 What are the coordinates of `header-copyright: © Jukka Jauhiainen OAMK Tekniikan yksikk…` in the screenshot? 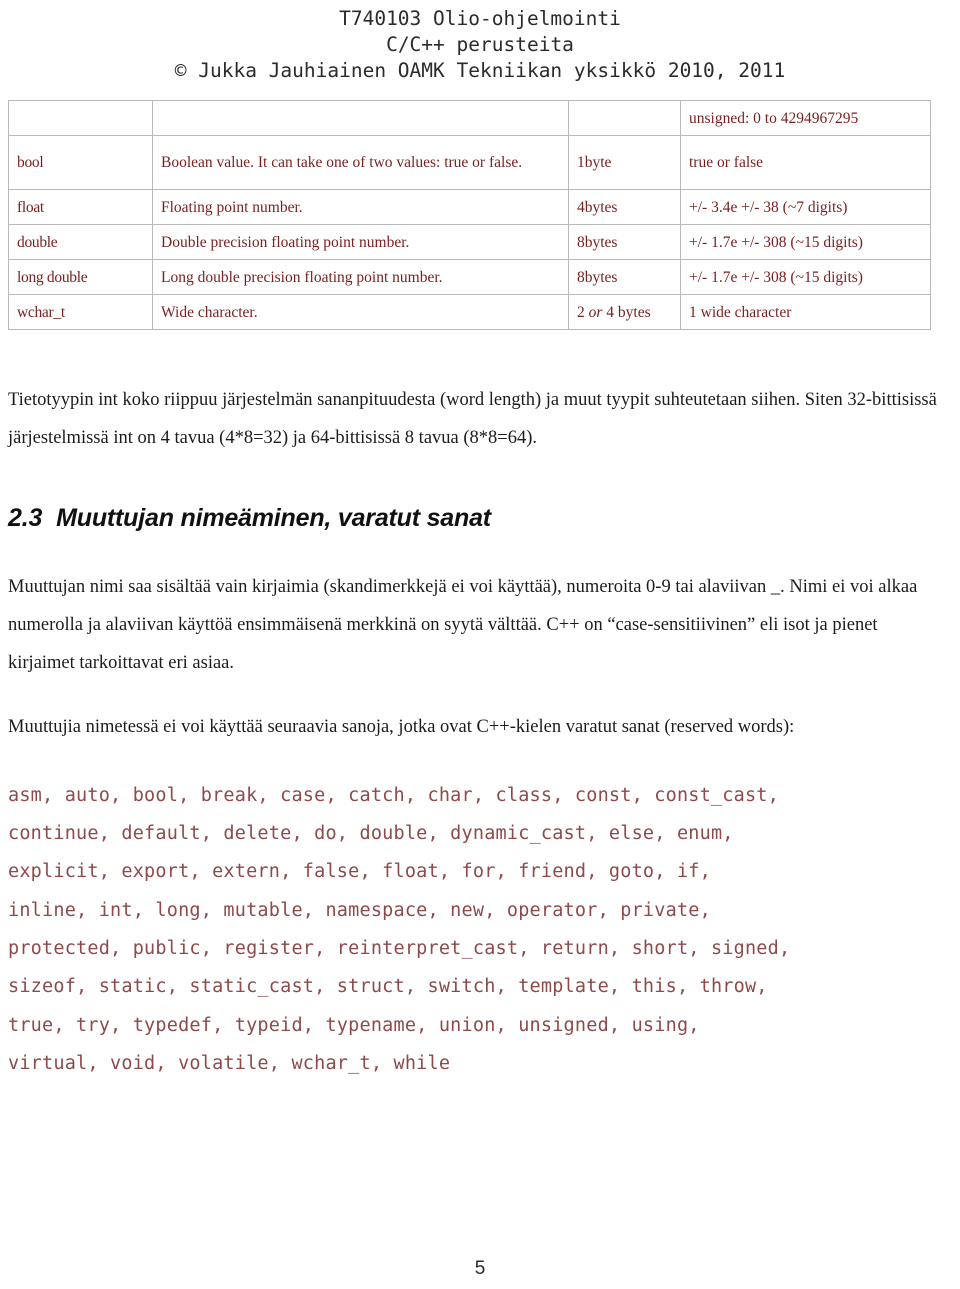 It's located at (480, 71).